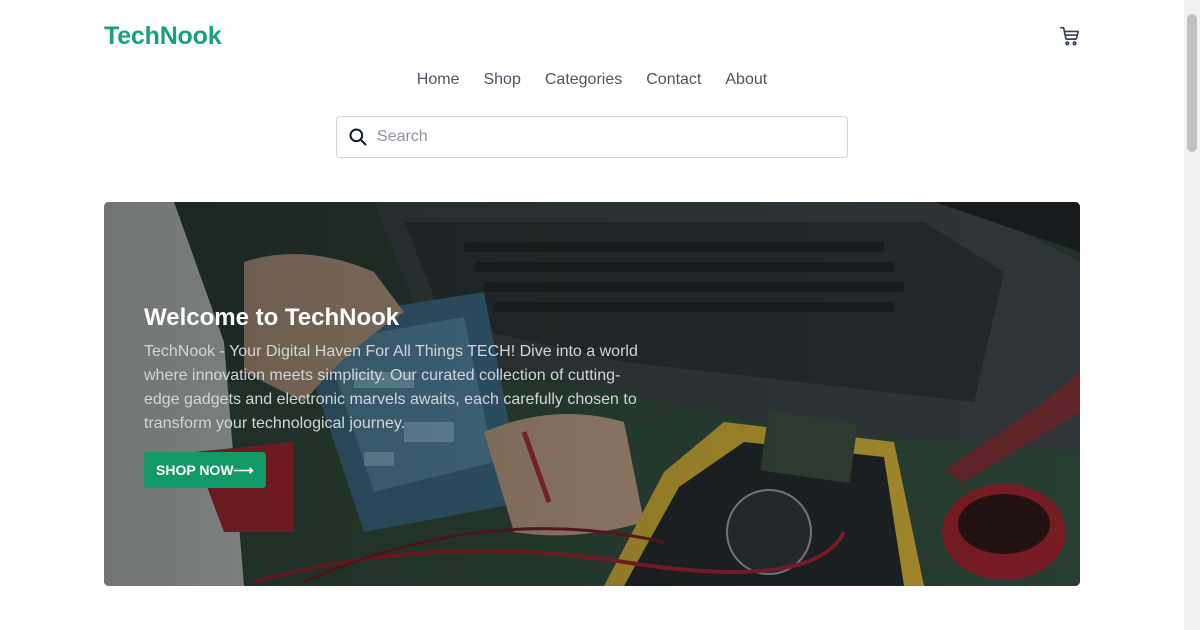 This screenshot has height=630, width=1200. Describe the element at coordinates (1192, 83) in the screenshot. I see `scrollbar-thumb` at that location.